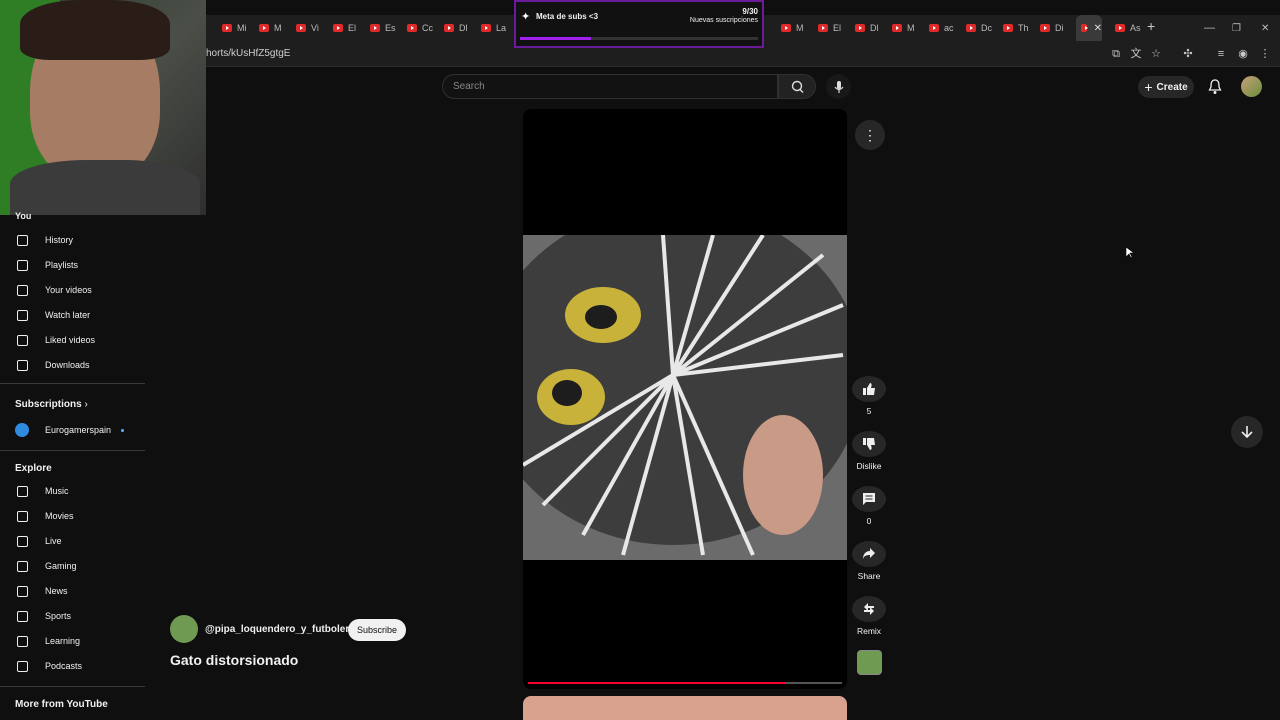 This screenshot has width=1280, height=720. I want to click on comments-button, so click(869, 499).